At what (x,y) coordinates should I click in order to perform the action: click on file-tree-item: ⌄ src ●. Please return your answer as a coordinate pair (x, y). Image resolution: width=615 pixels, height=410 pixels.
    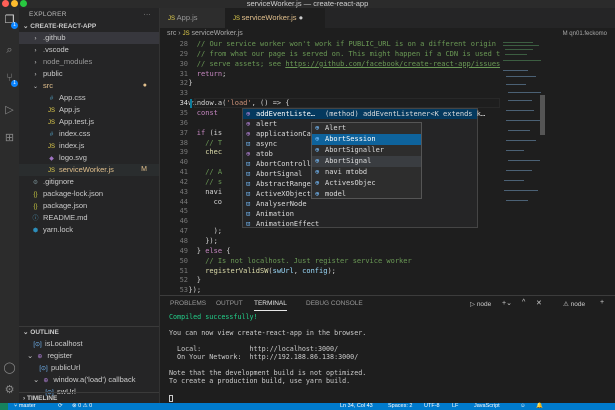
    Looking at the image, I should click on (89, 86).